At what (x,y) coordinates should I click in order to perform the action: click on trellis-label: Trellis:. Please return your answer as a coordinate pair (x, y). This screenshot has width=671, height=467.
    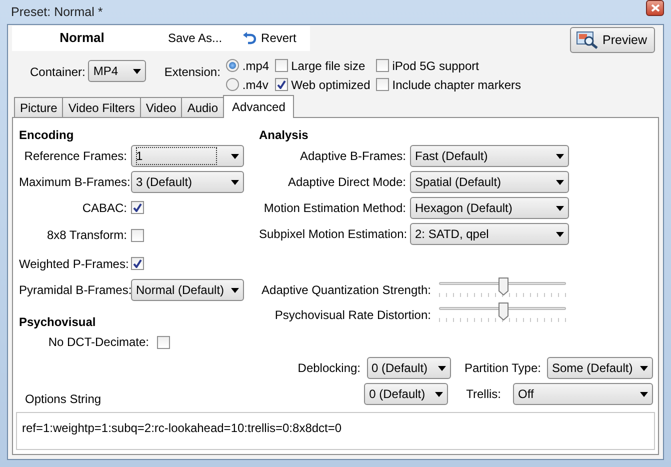
    Looking at the image, I should click on (483, 394).